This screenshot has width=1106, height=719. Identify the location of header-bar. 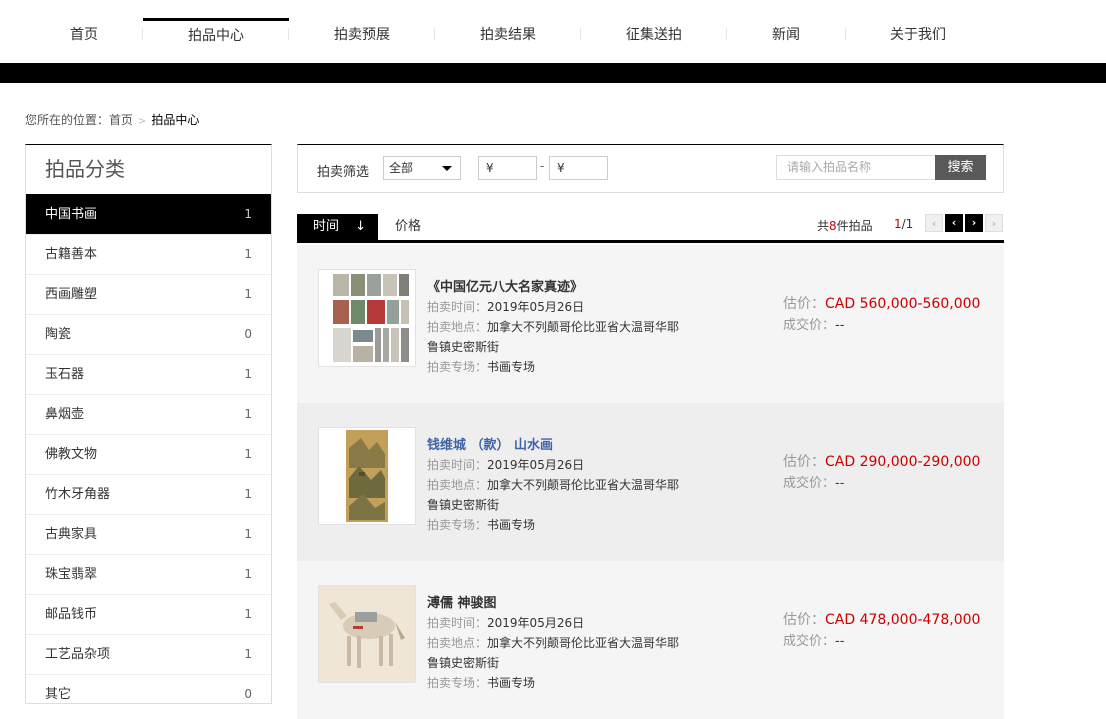
(553, 73).